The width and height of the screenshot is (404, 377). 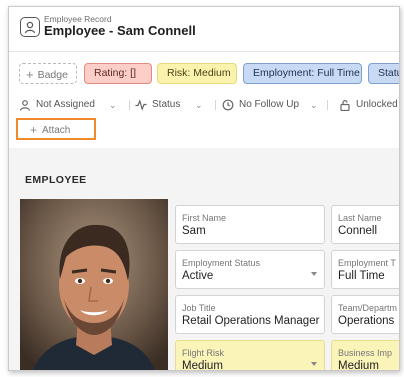 What do you see at coordinates (367, 263) in the screenshot?
I see `employment-type-label: Employment T` at bounding box center [367, 263].